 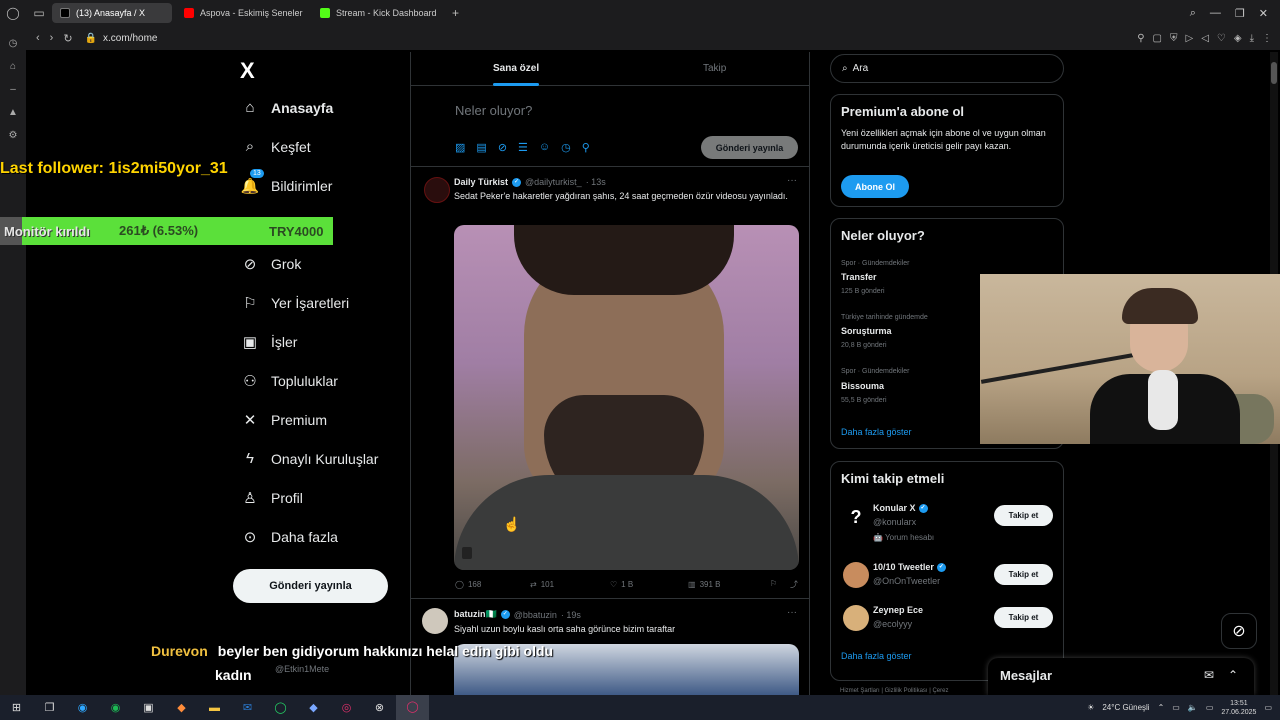 What do you see at coordinates (856, 517) in the screenshot?
I see `question-icon: ?` at bounding box center [856, 517].